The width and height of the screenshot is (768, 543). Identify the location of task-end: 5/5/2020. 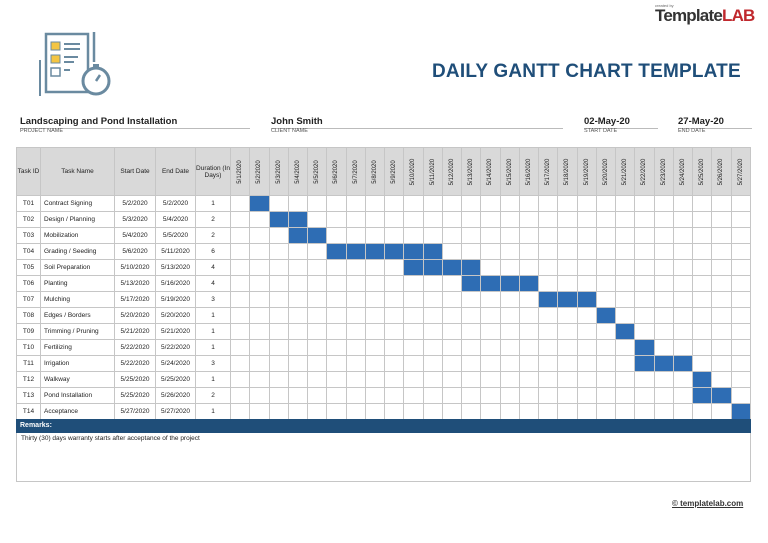
(175, 235).